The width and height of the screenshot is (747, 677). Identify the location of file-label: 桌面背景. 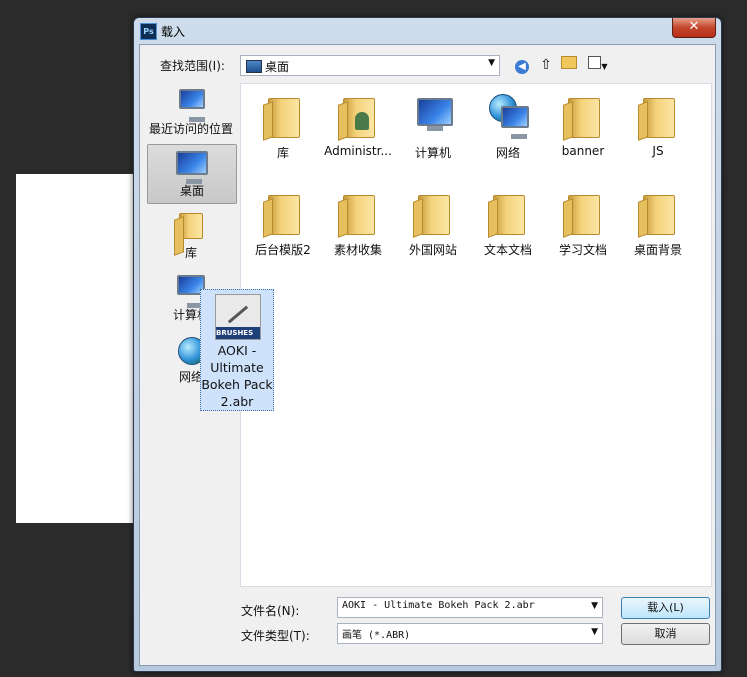
(657, 250).